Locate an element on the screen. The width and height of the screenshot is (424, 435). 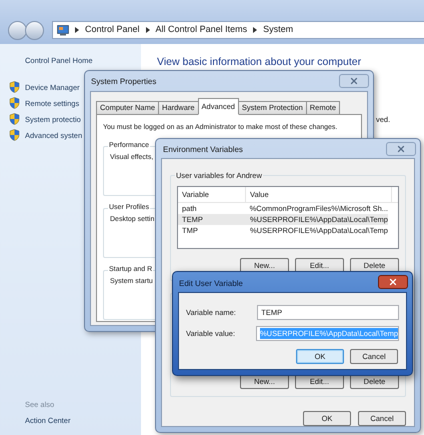
page-heading: View basic information about your computer is located at coordinates (259, 61).